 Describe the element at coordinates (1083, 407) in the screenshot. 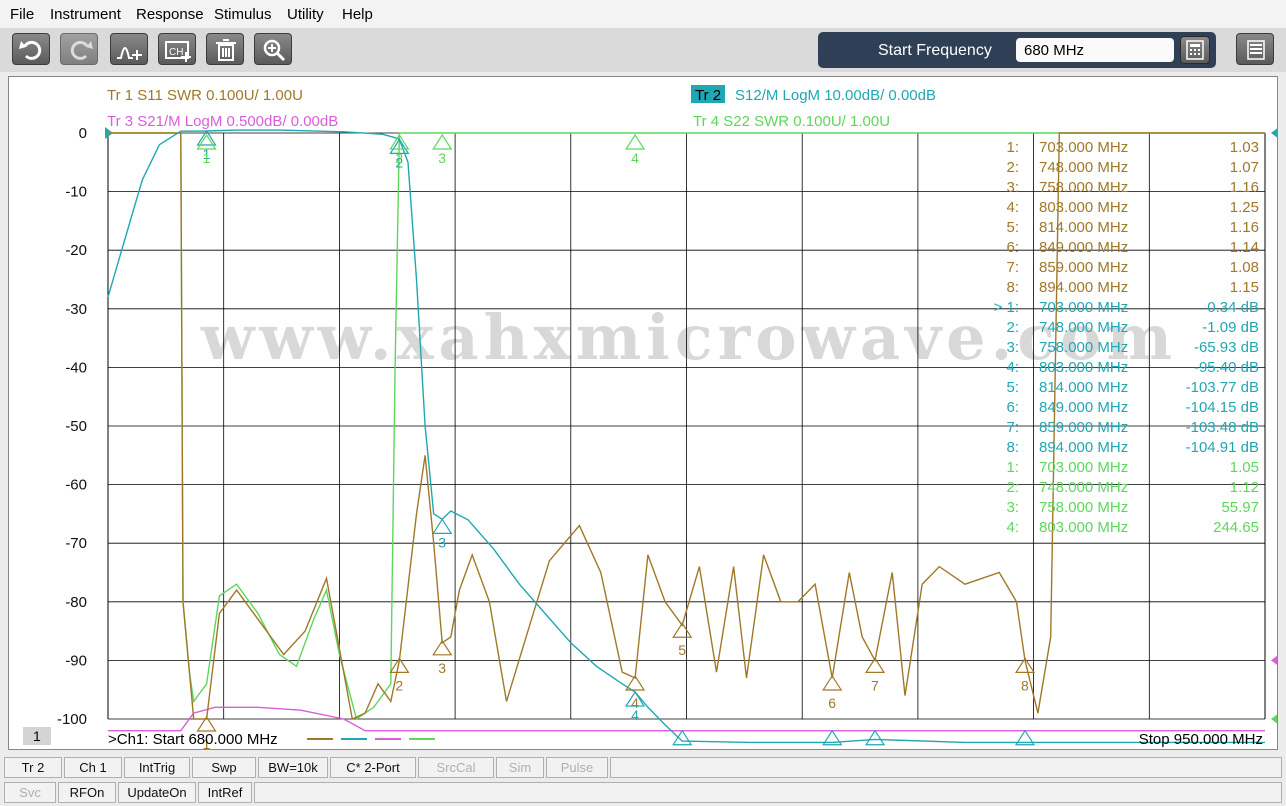

I see `marker-table-frequency: 849.000 MHz` at that location.